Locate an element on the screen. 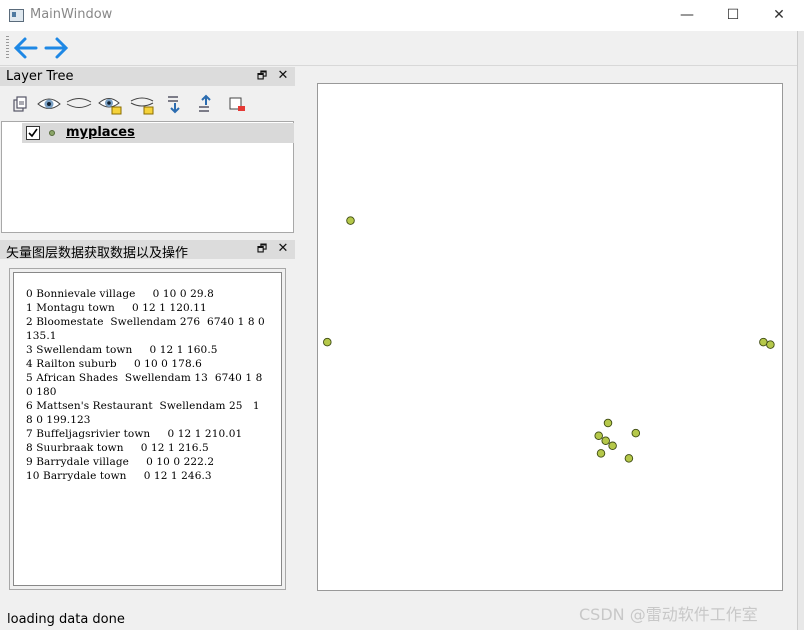 This screenshot has height=630, width=804. forward-button is located at coordinates (56, 48).